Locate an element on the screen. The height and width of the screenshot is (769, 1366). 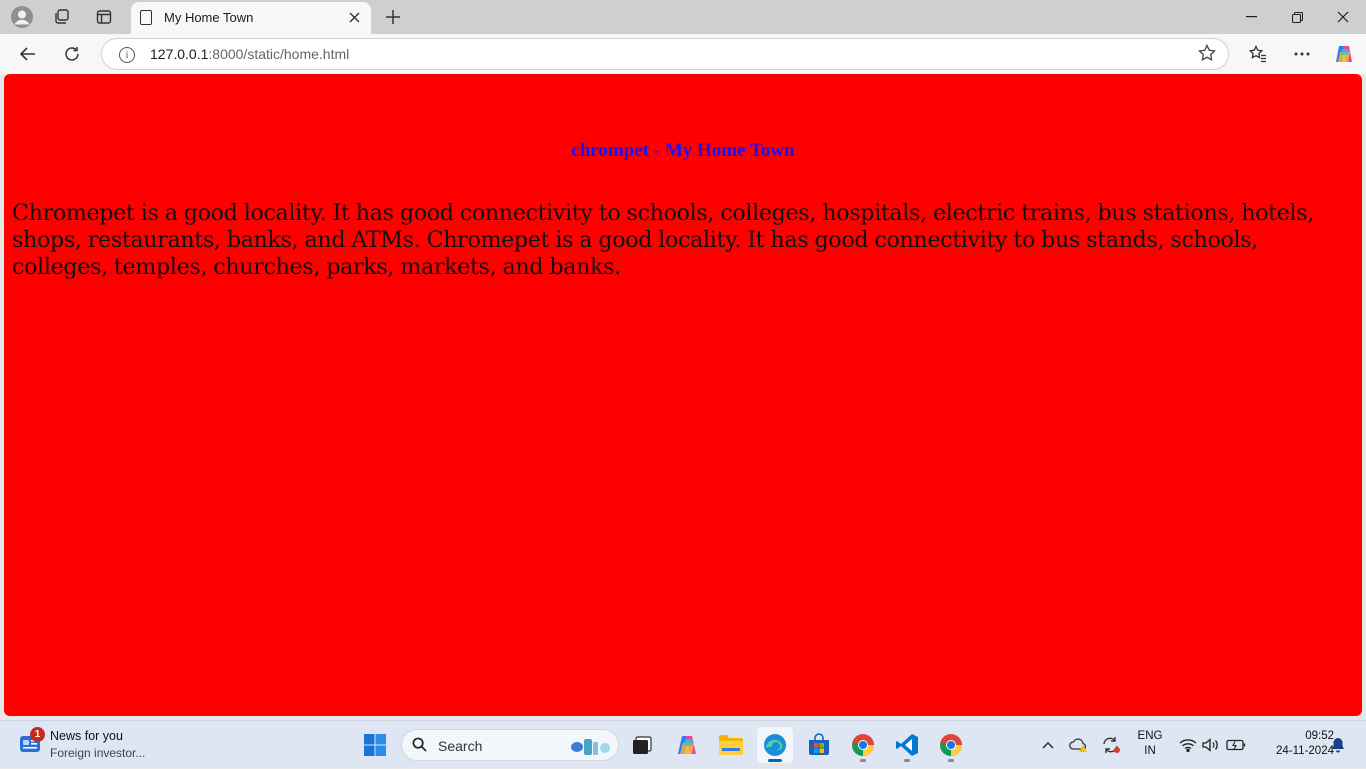
restore-button is located at coordinates (1297, 17).